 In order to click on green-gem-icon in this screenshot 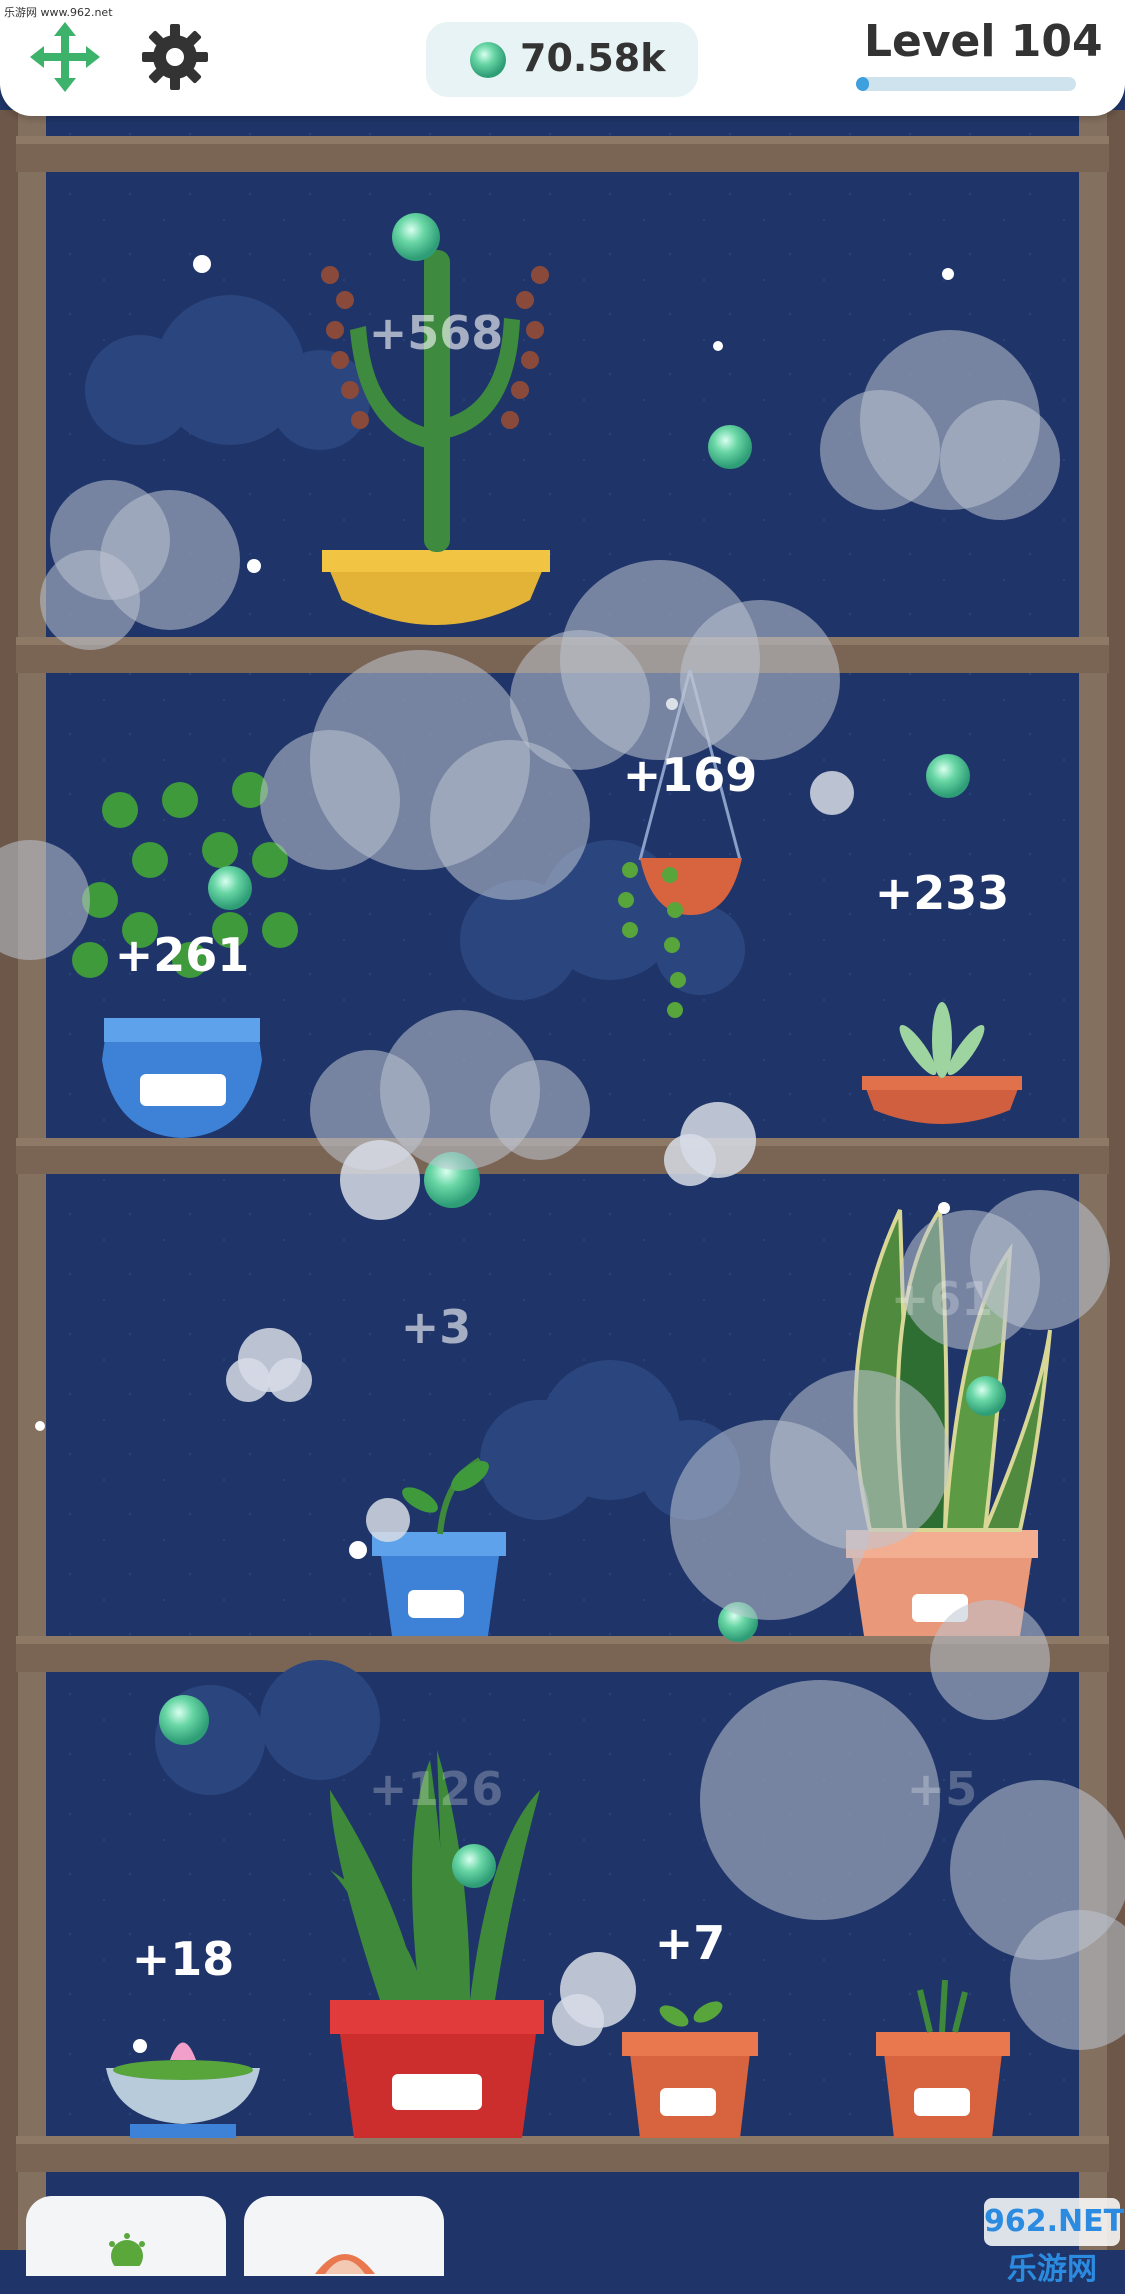, I will do `click(488, 60)`.